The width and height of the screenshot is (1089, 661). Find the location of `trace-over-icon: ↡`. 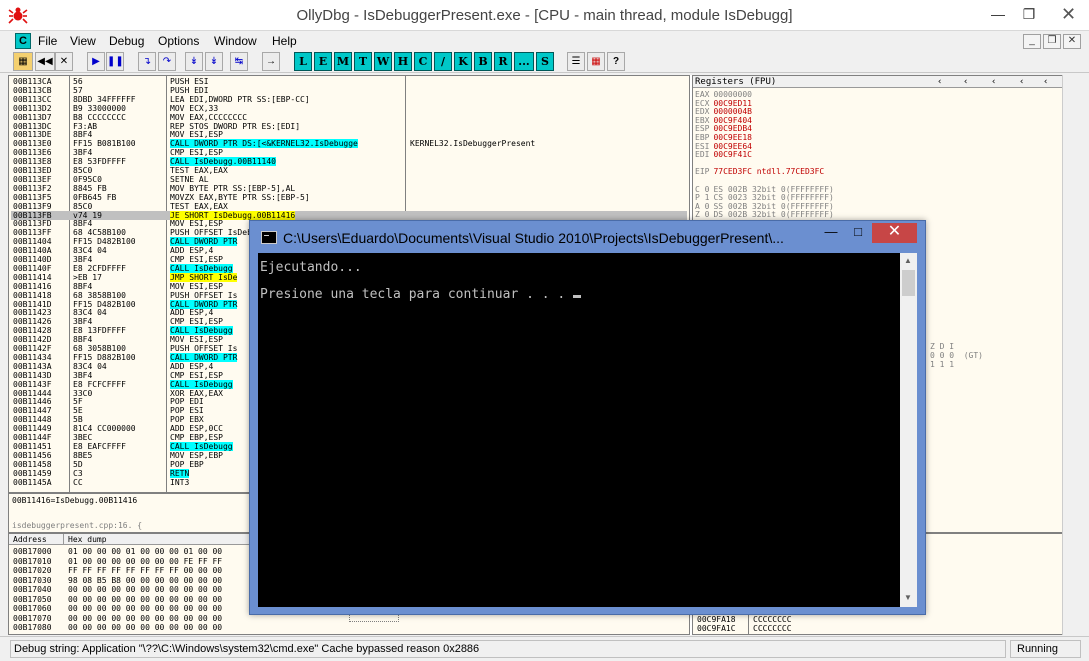

trace-over-icon: ↡ is located at coordinates (214, 61).